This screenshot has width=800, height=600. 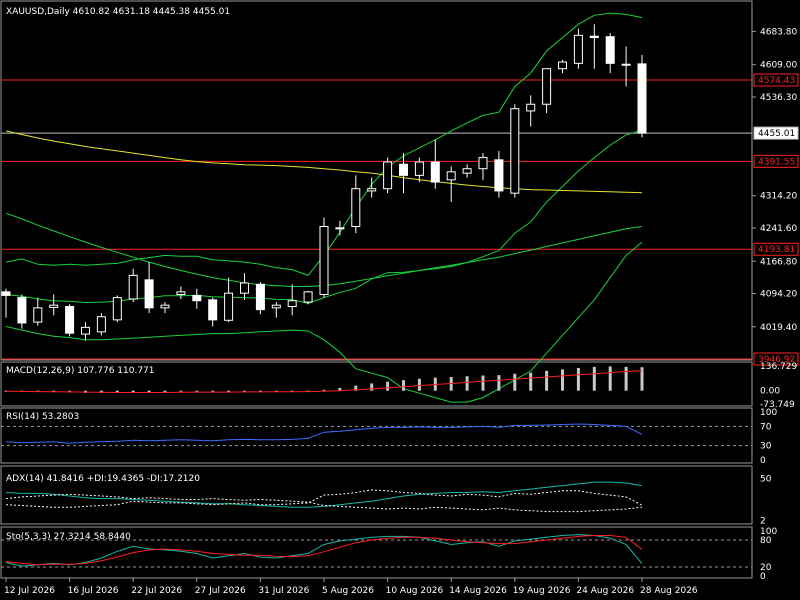 I want to click on y-axis-tick-label: 50, so click(x=766, y=480).